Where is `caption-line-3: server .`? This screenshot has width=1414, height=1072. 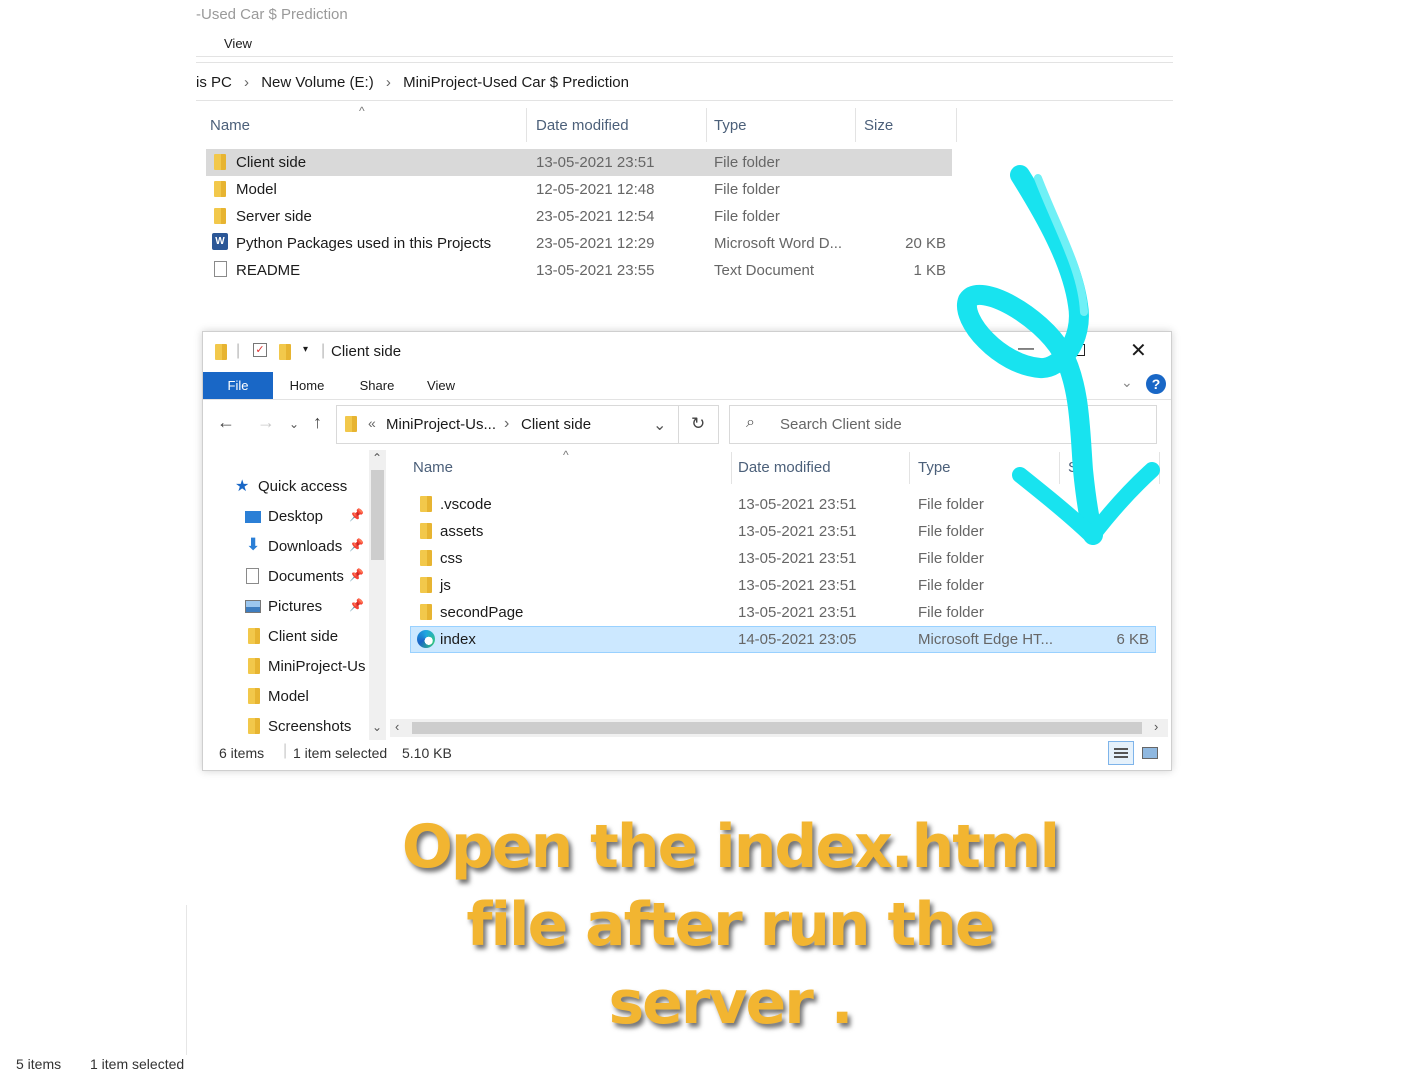
caption-line-3: server . is located at coordinates (730, 1003).